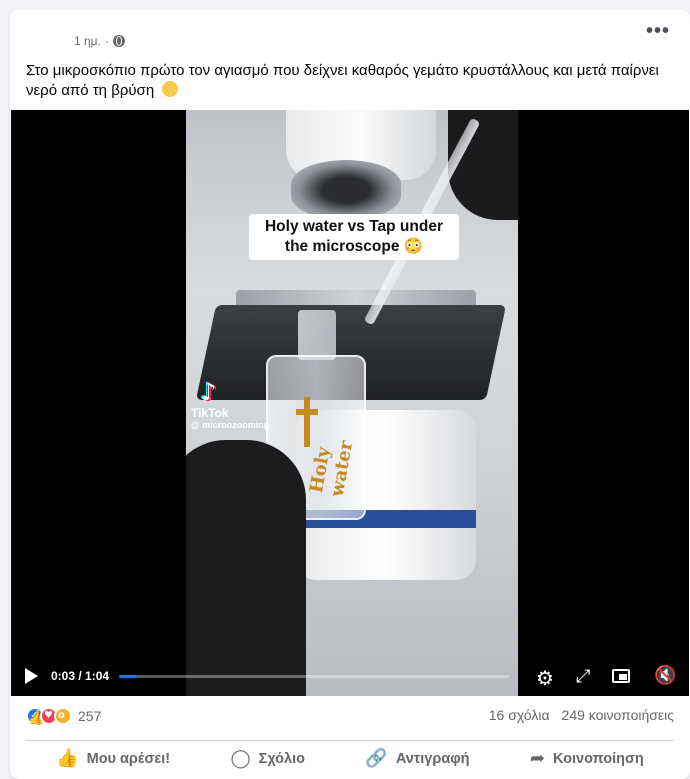  Describe the element at coordinates (210, 392) in the screenshot. I see `tiktok-logo-icon` at that location.